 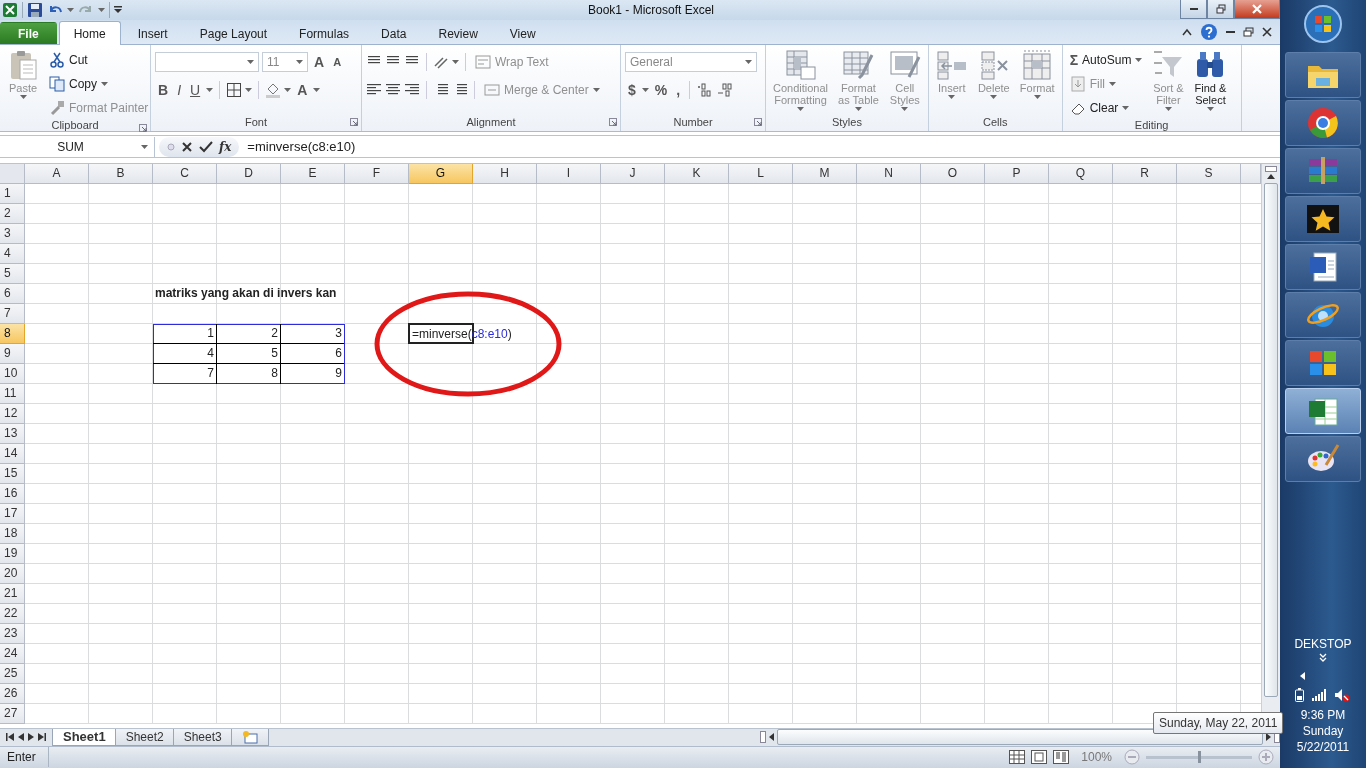 What do you see at coordinates (1199, 756) in the screenshot?
I see `zoom-slider-thumb` at bounding box center [1199, 756].